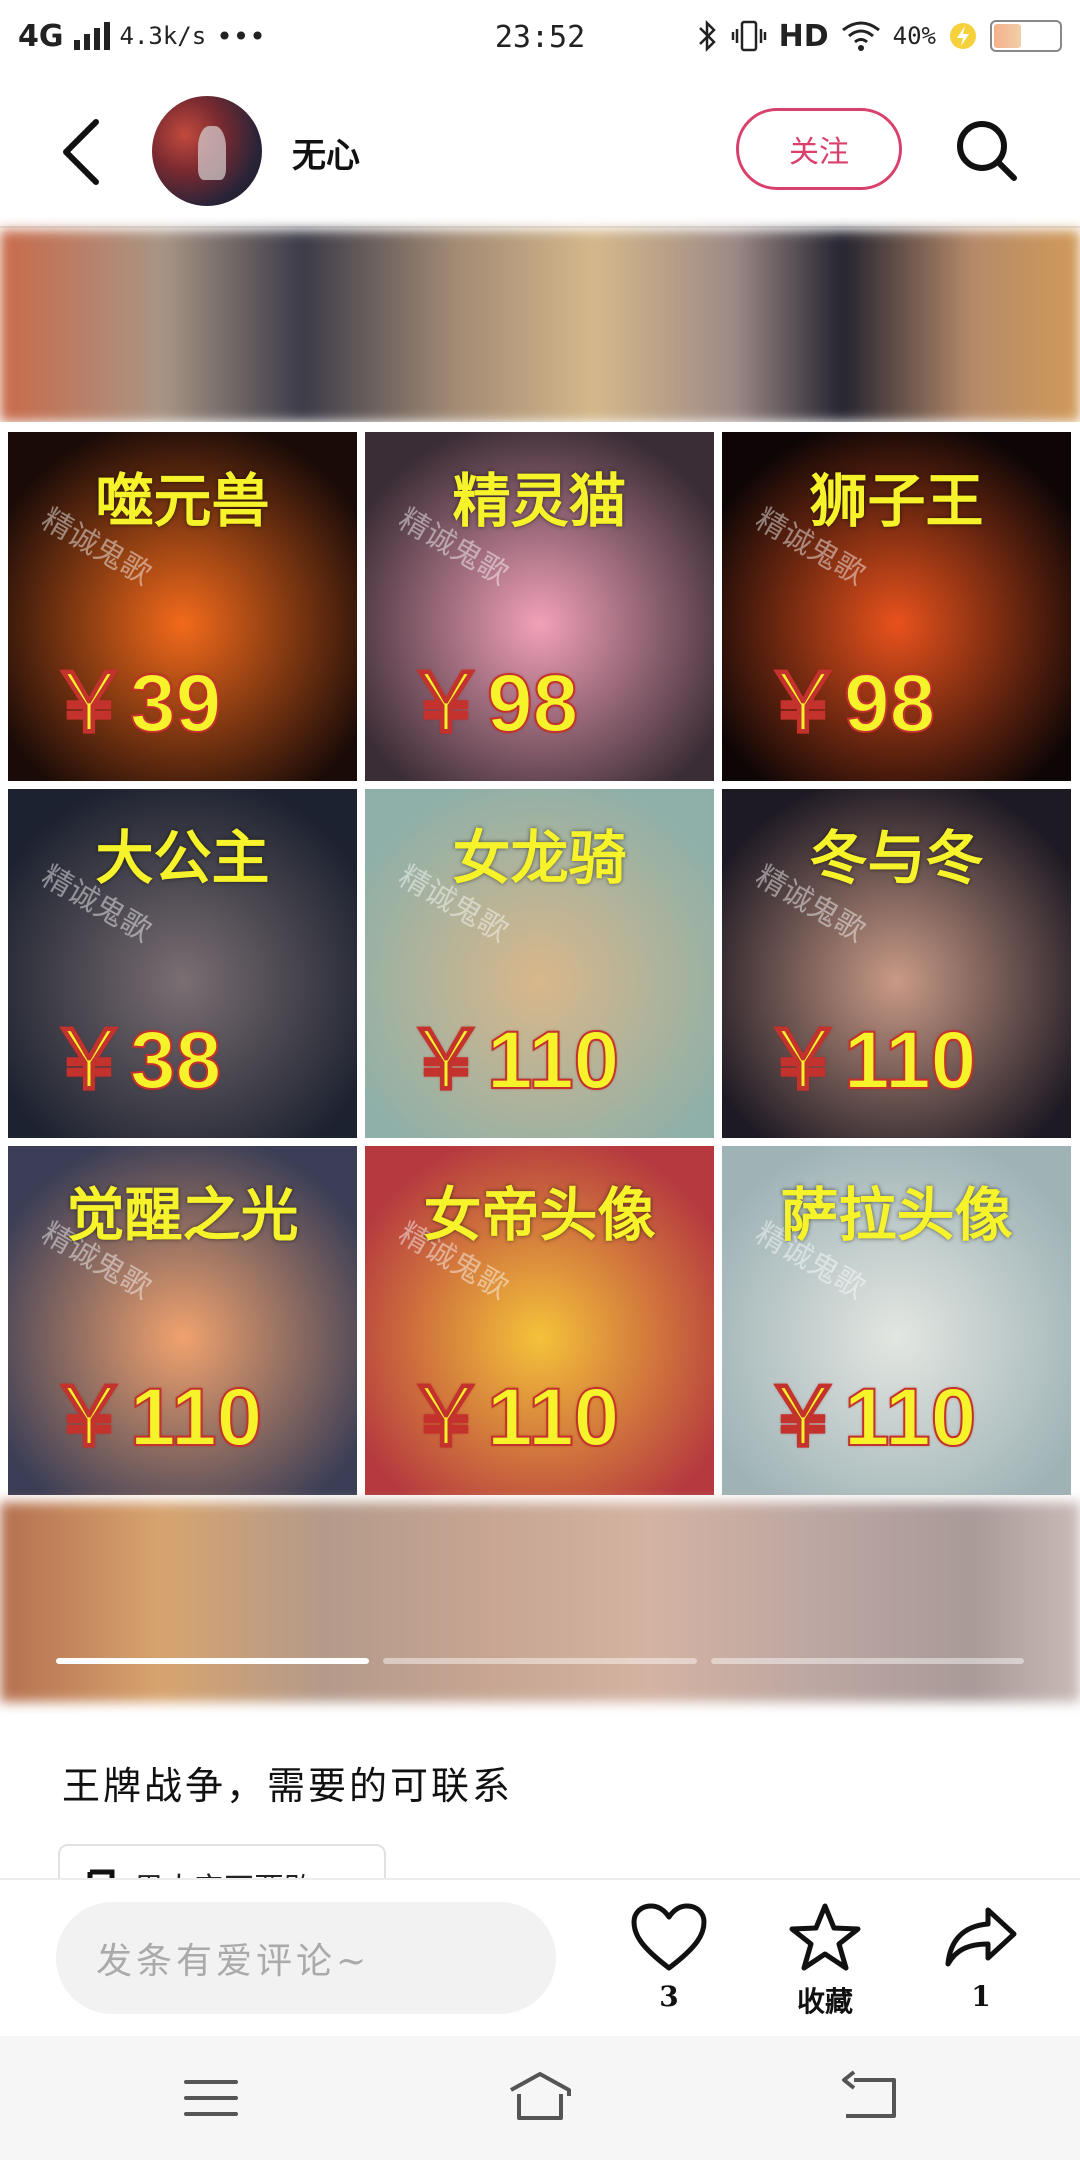 Image resolution: width=1080 pixels, height=2160 pixels. I want to click on battery-percent: 40%, so click(914, 36).